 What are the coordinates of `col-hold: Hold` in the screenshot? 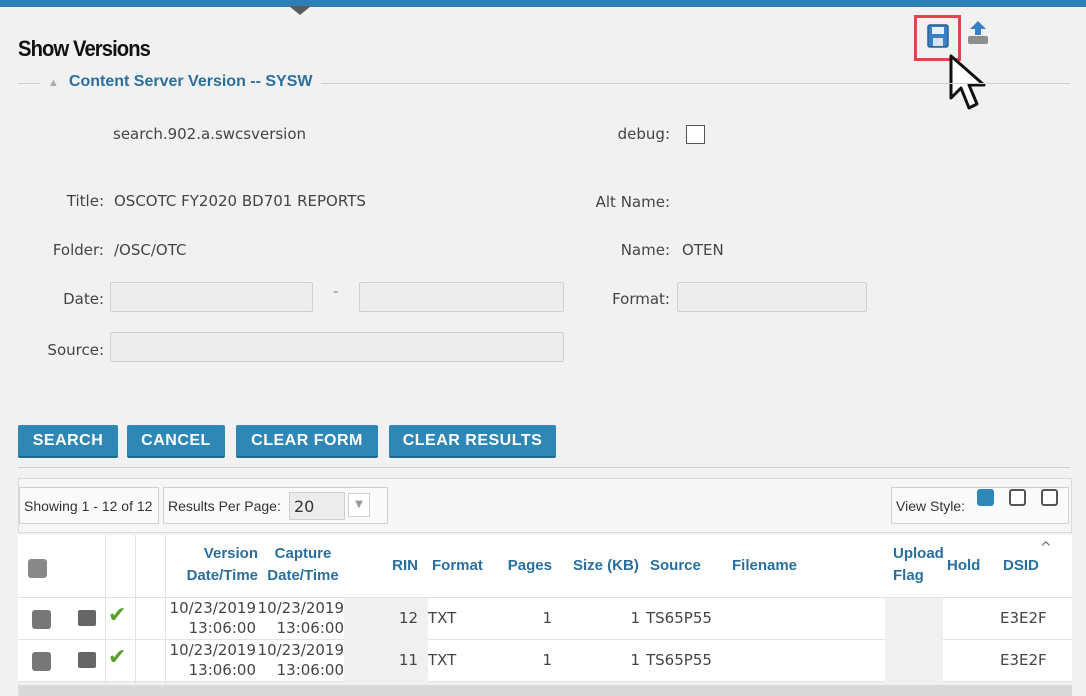 It's located at (963, 566).